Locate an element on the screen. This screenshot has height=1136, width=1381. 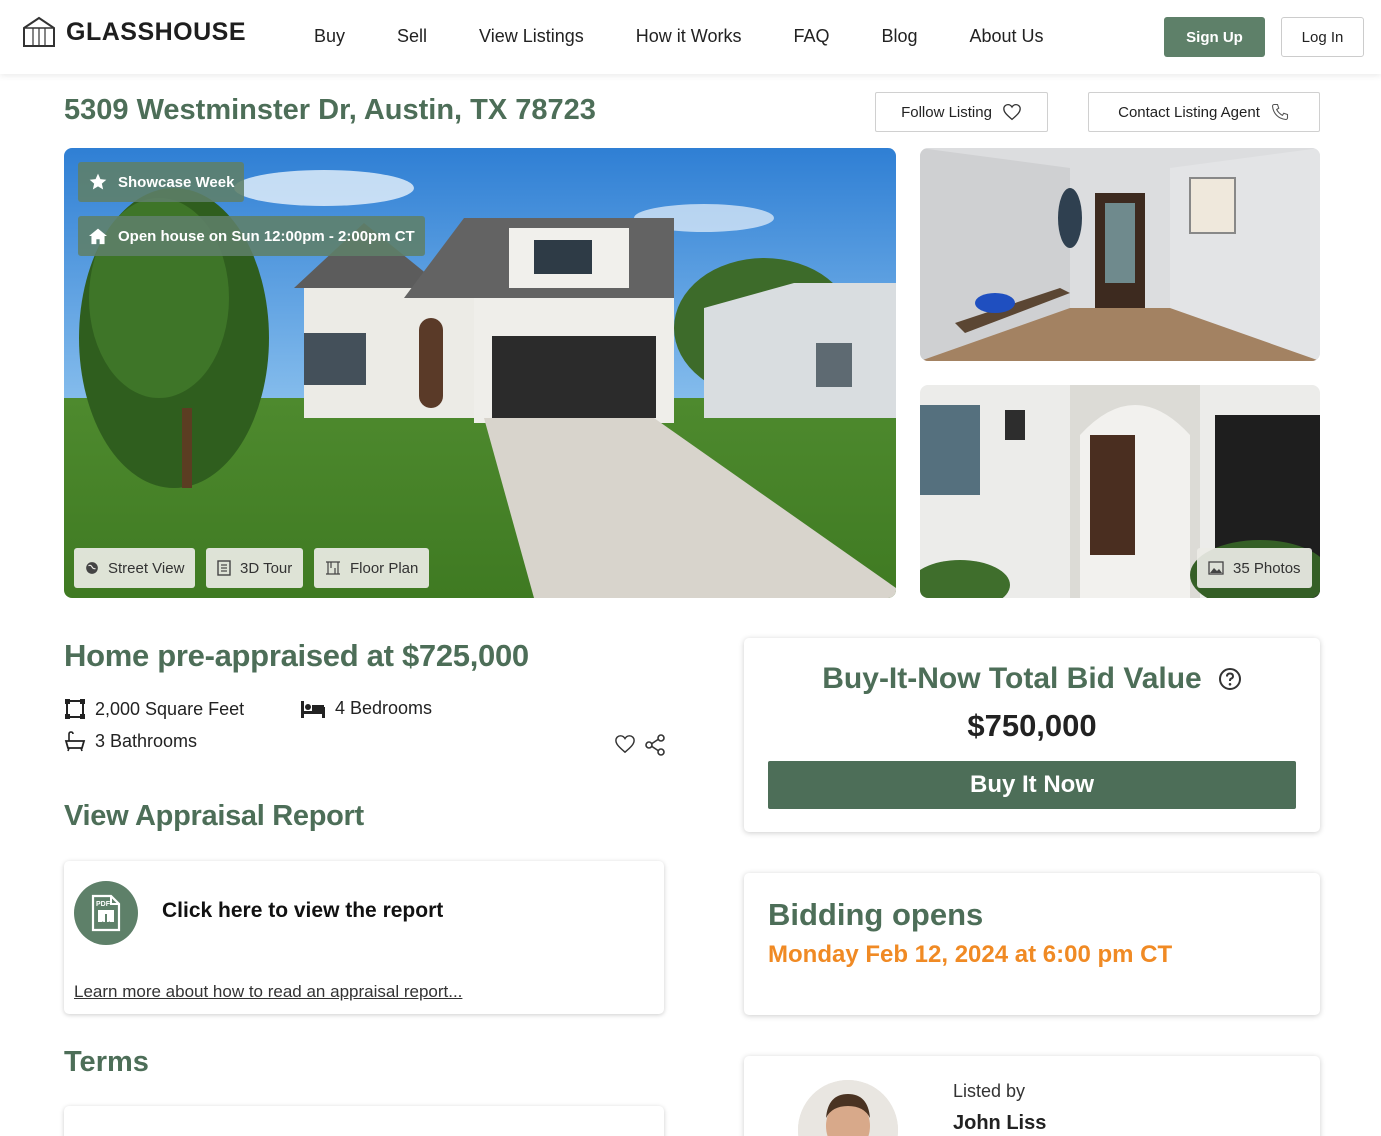
showcase-week-badge: Showcase Week is located at coordinates (161, 182).